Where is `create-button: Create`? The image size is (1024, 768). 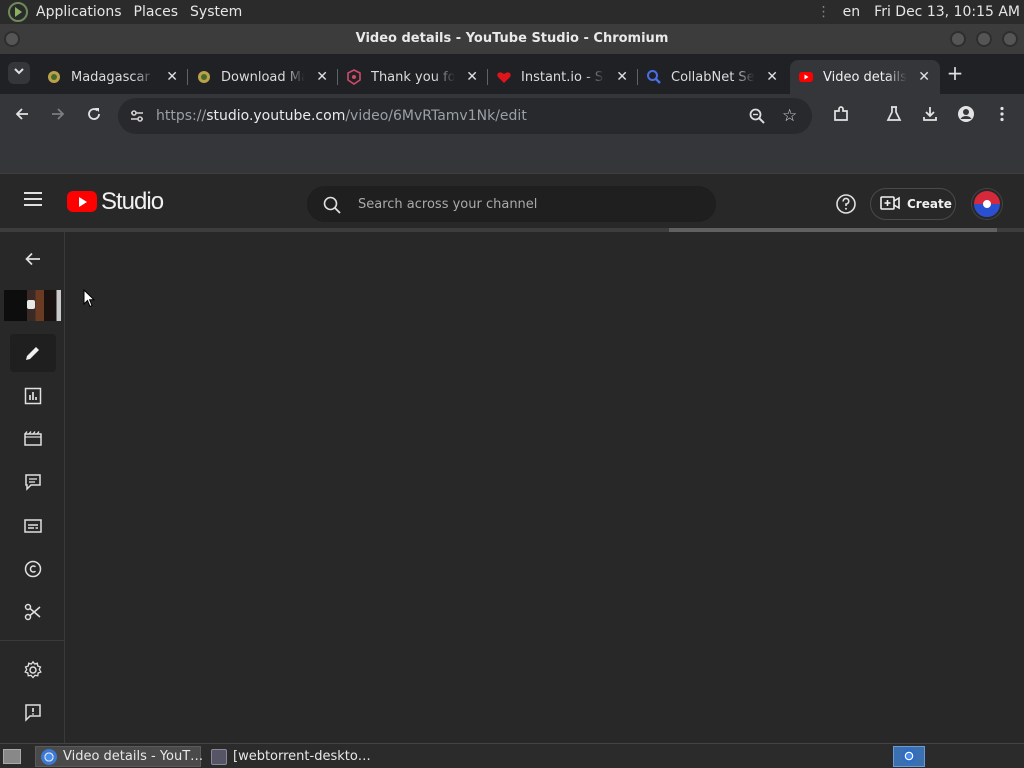 create-button: Create is located at coordinates (913, 204).